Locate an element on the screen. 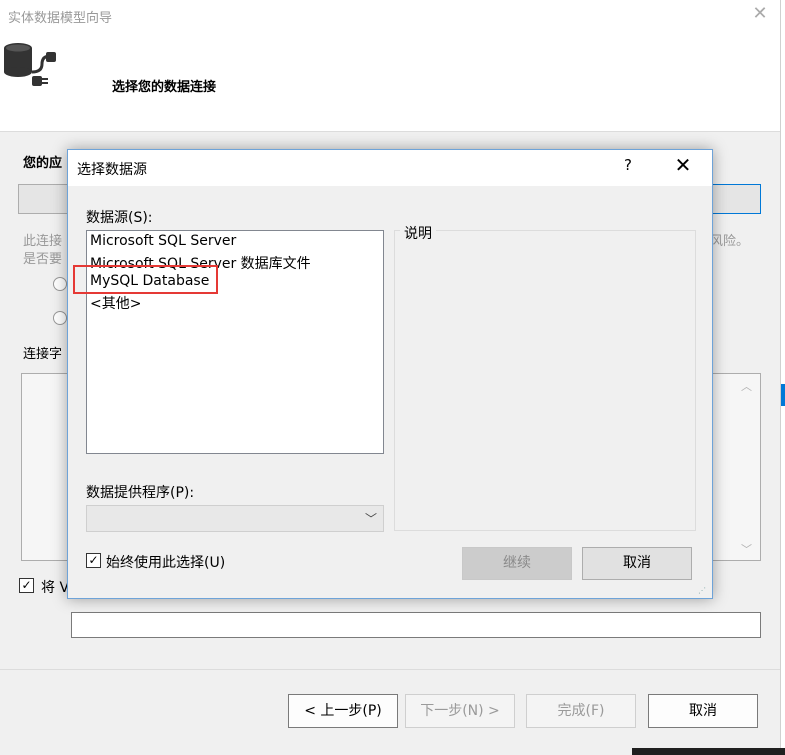 Image resolution: width=785 pixels, height=755 pixels. save-connection-label: 将 V is located at coordinates (55, 588).